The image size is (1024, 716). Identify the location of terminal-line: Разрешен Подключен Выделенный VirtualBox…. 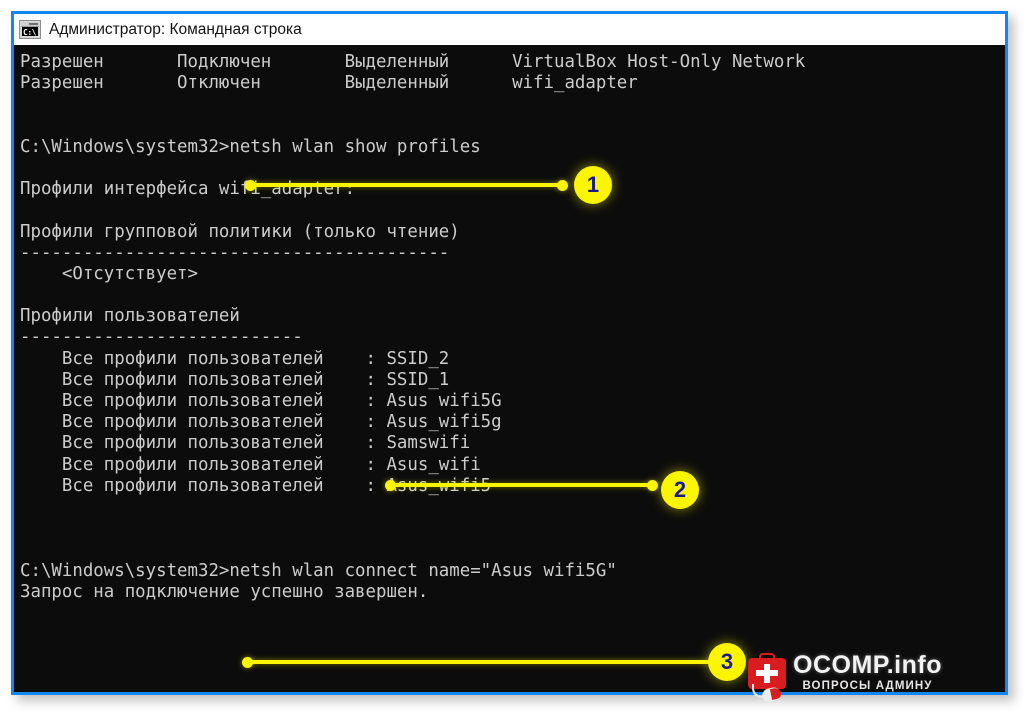
(413, 62).